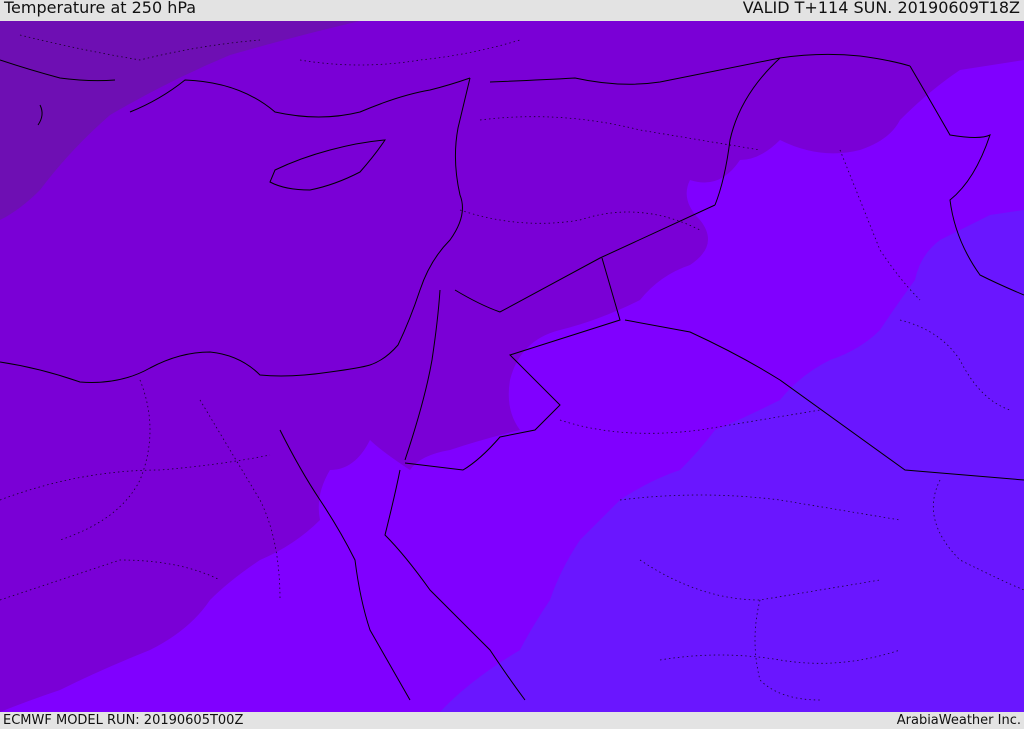 This screenshot has width=1024, height=729. What do you see at coordinates (881, 8) in the screenshot?
I see `valid-time: VALID T+114 SUN. 20190609T18Z` at bounding box center [881, 8].